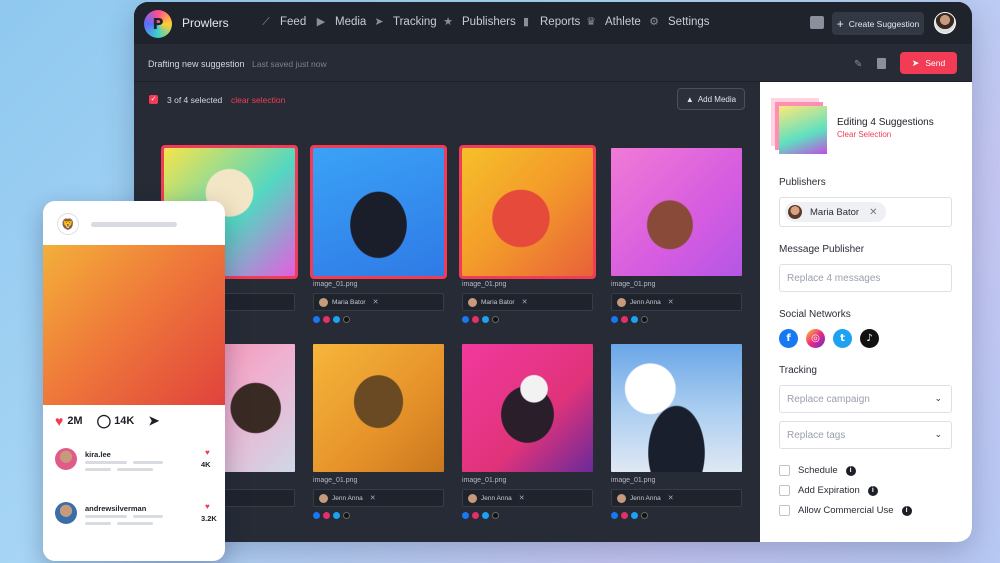  What do you see at coordinates (195, 100) in the screenshot?
I see `selection-count: 3 of 4 selected` at bounding box center [195, 100].